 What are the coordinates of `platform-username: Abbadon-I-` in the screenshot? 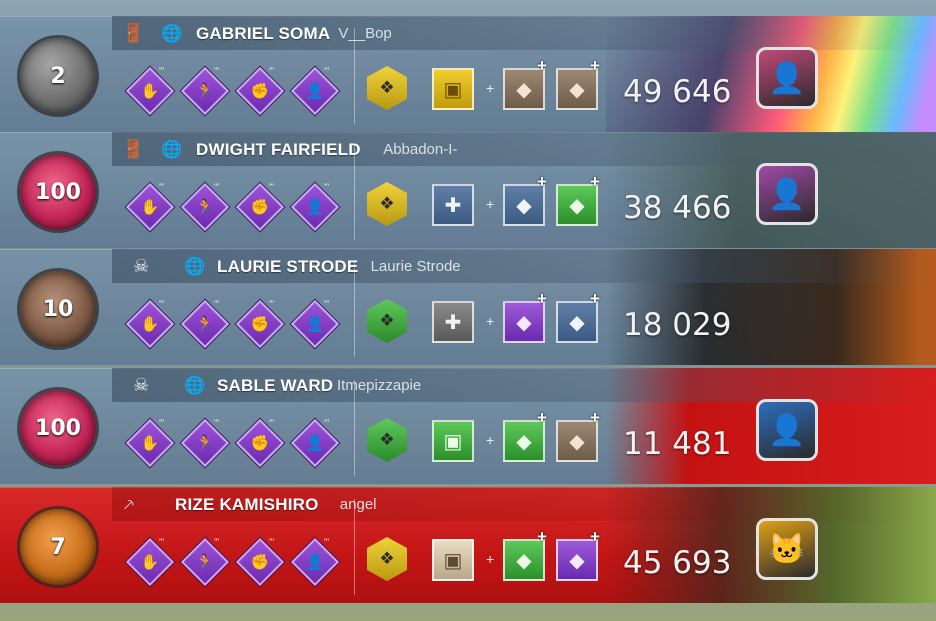 It's located at (420, 149).